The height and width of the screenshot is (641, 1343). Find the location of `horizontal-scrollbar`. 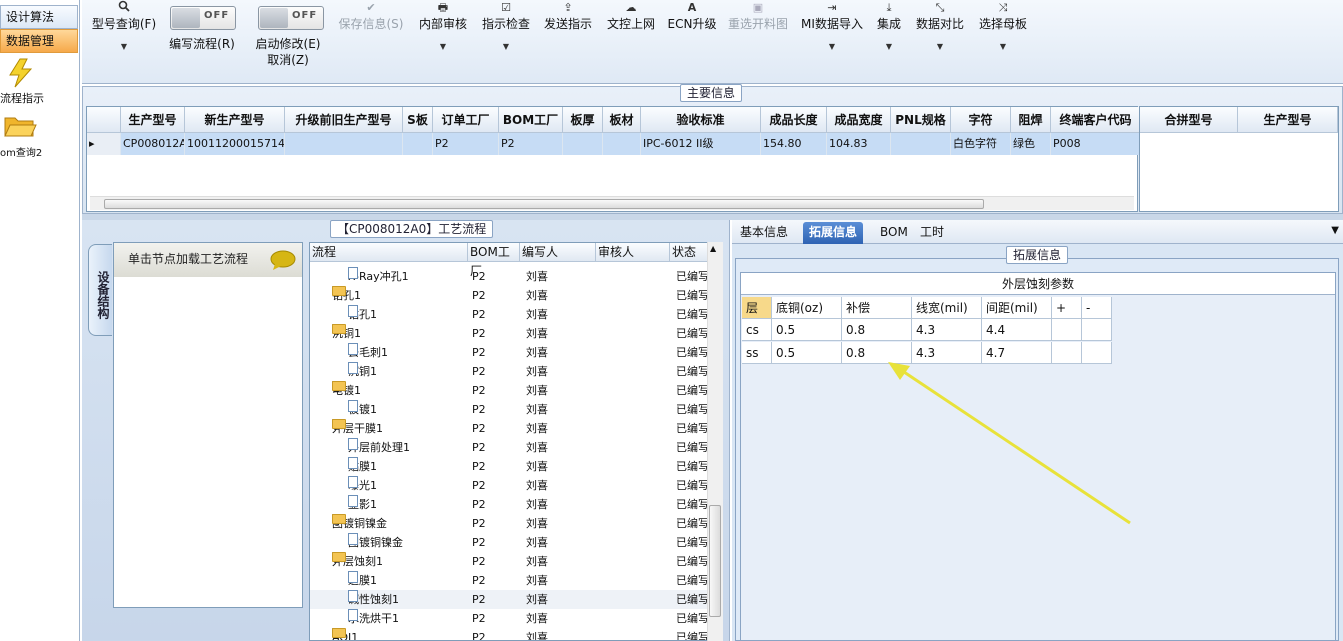

horizontal-scrollbar is located at coordinates (612, 203).